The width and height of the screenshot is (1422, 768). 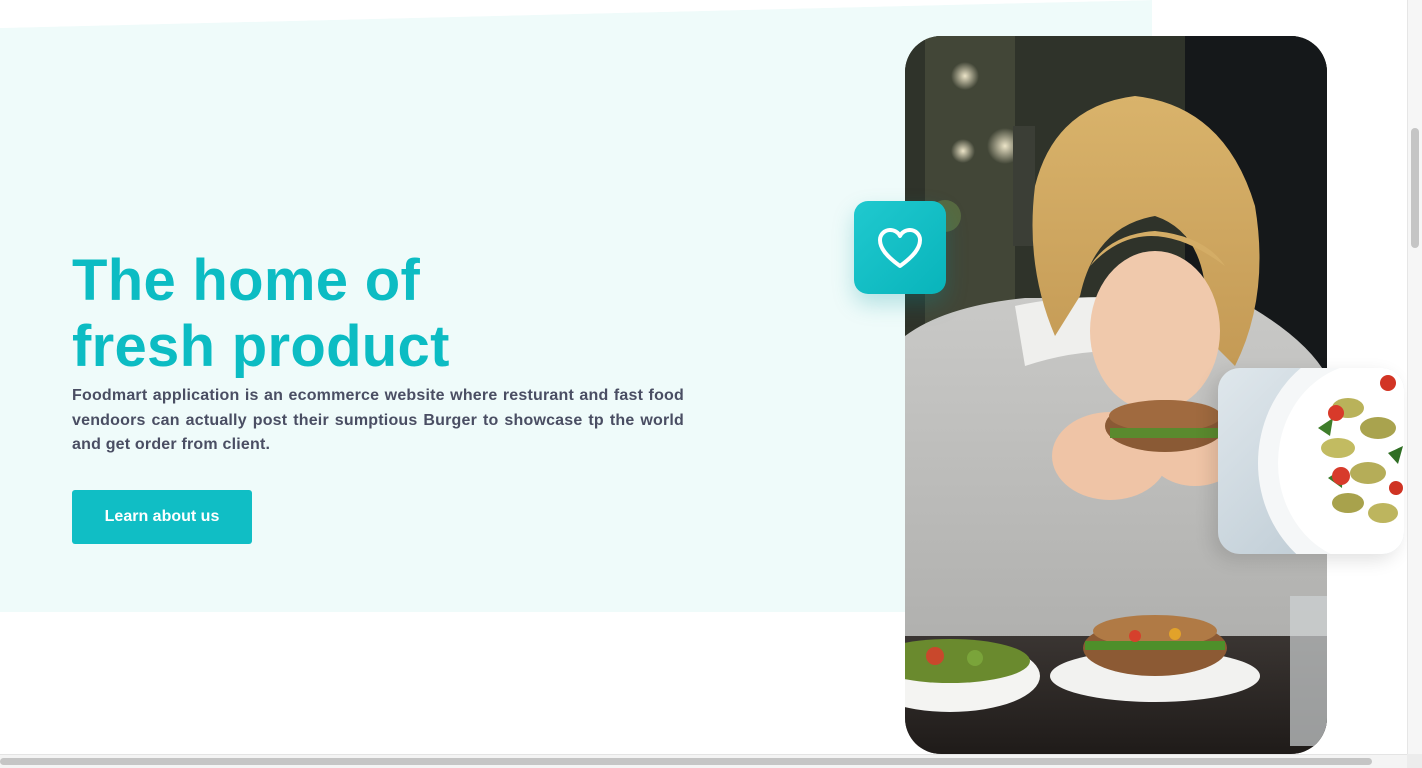 I want to click on scrollbar-corner, so click(x=1414, y=761).